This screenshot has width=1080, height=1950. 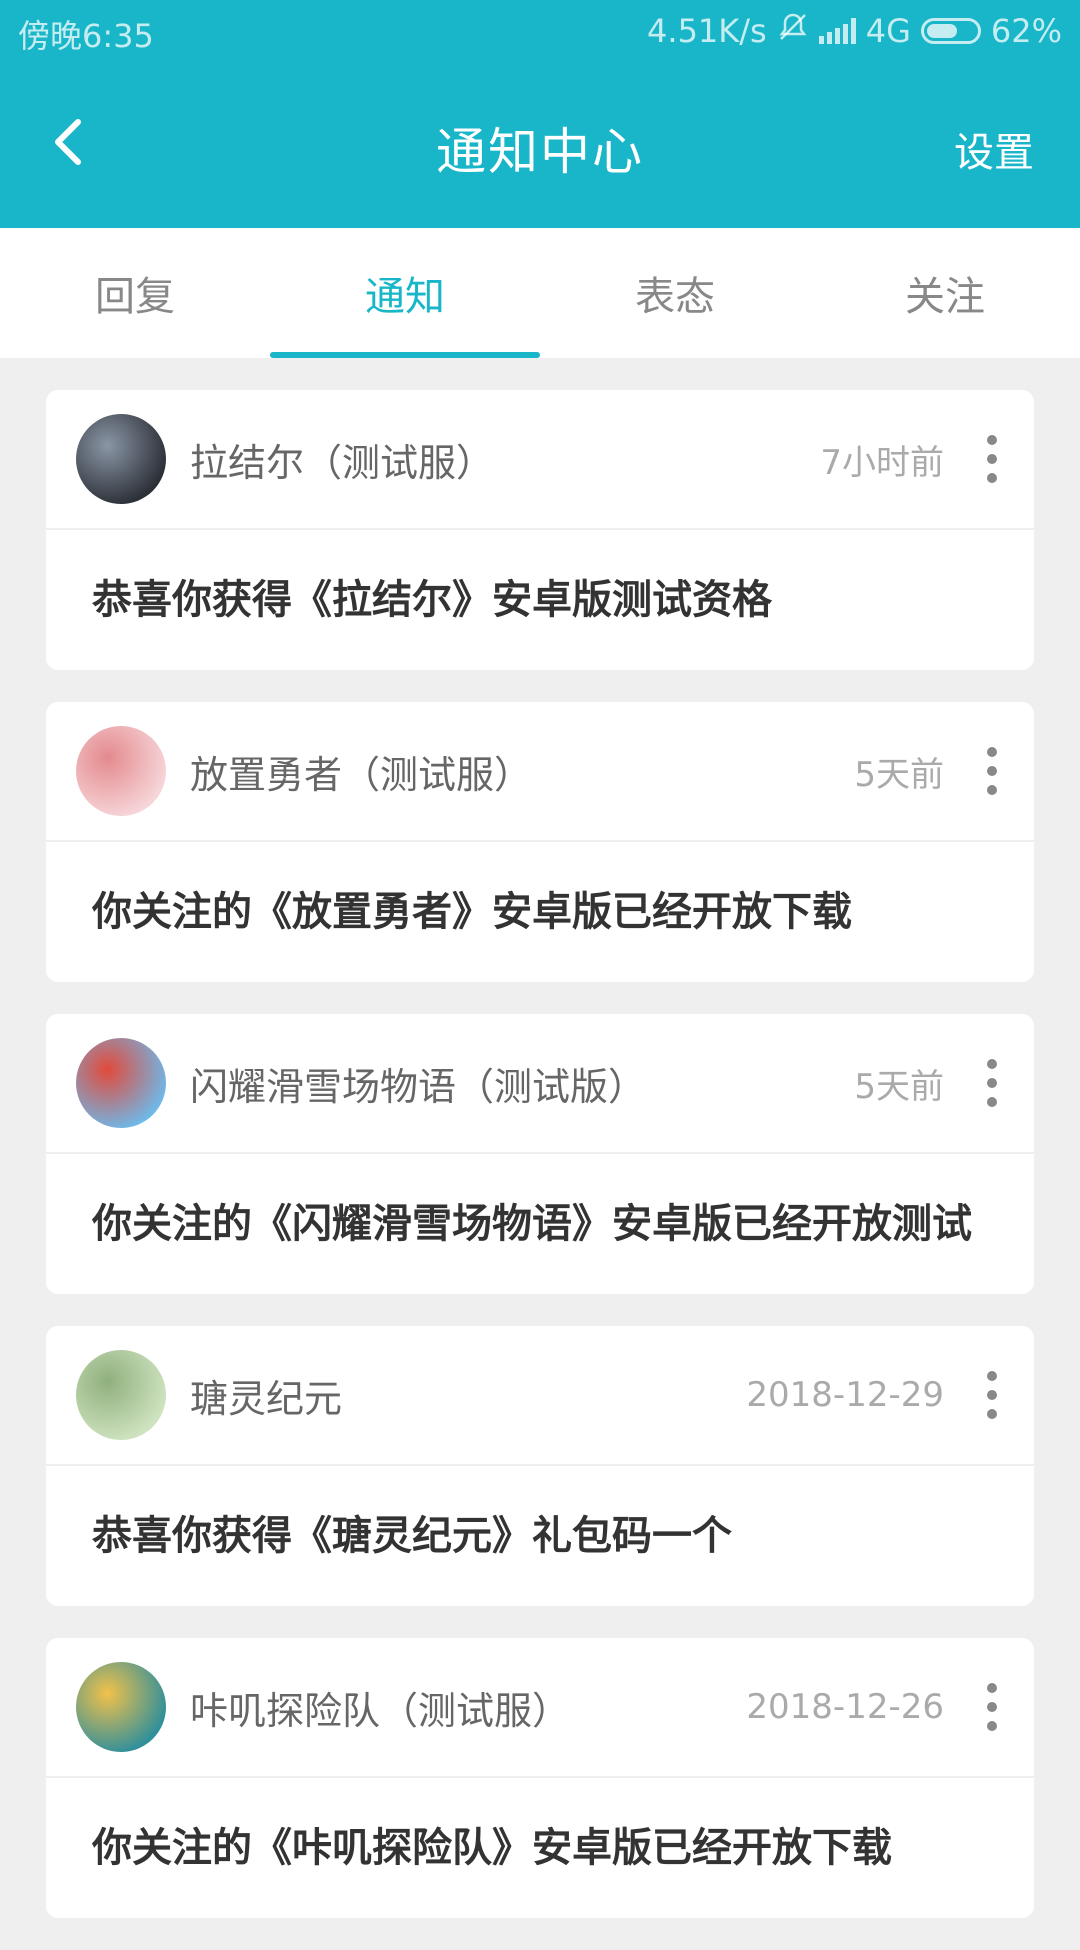 What do you see at coordinates (540, 600) in the screenshot?
I see `notification-message: 恭喜你获得《拉结尔》安卓版测试资格` at bounding box center [540, 600].